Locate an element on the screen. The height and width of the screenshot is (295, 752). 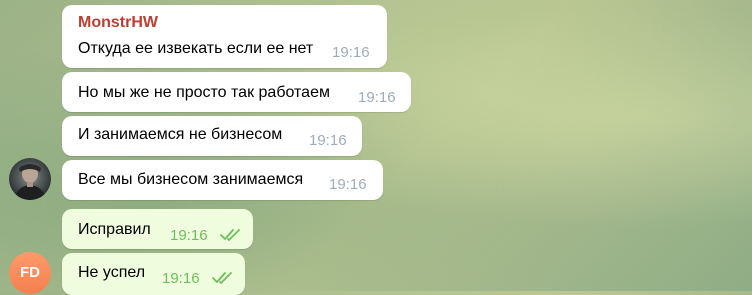
message-text: Все мы бизнесом занимаемся is located at coordinates (191, 179).